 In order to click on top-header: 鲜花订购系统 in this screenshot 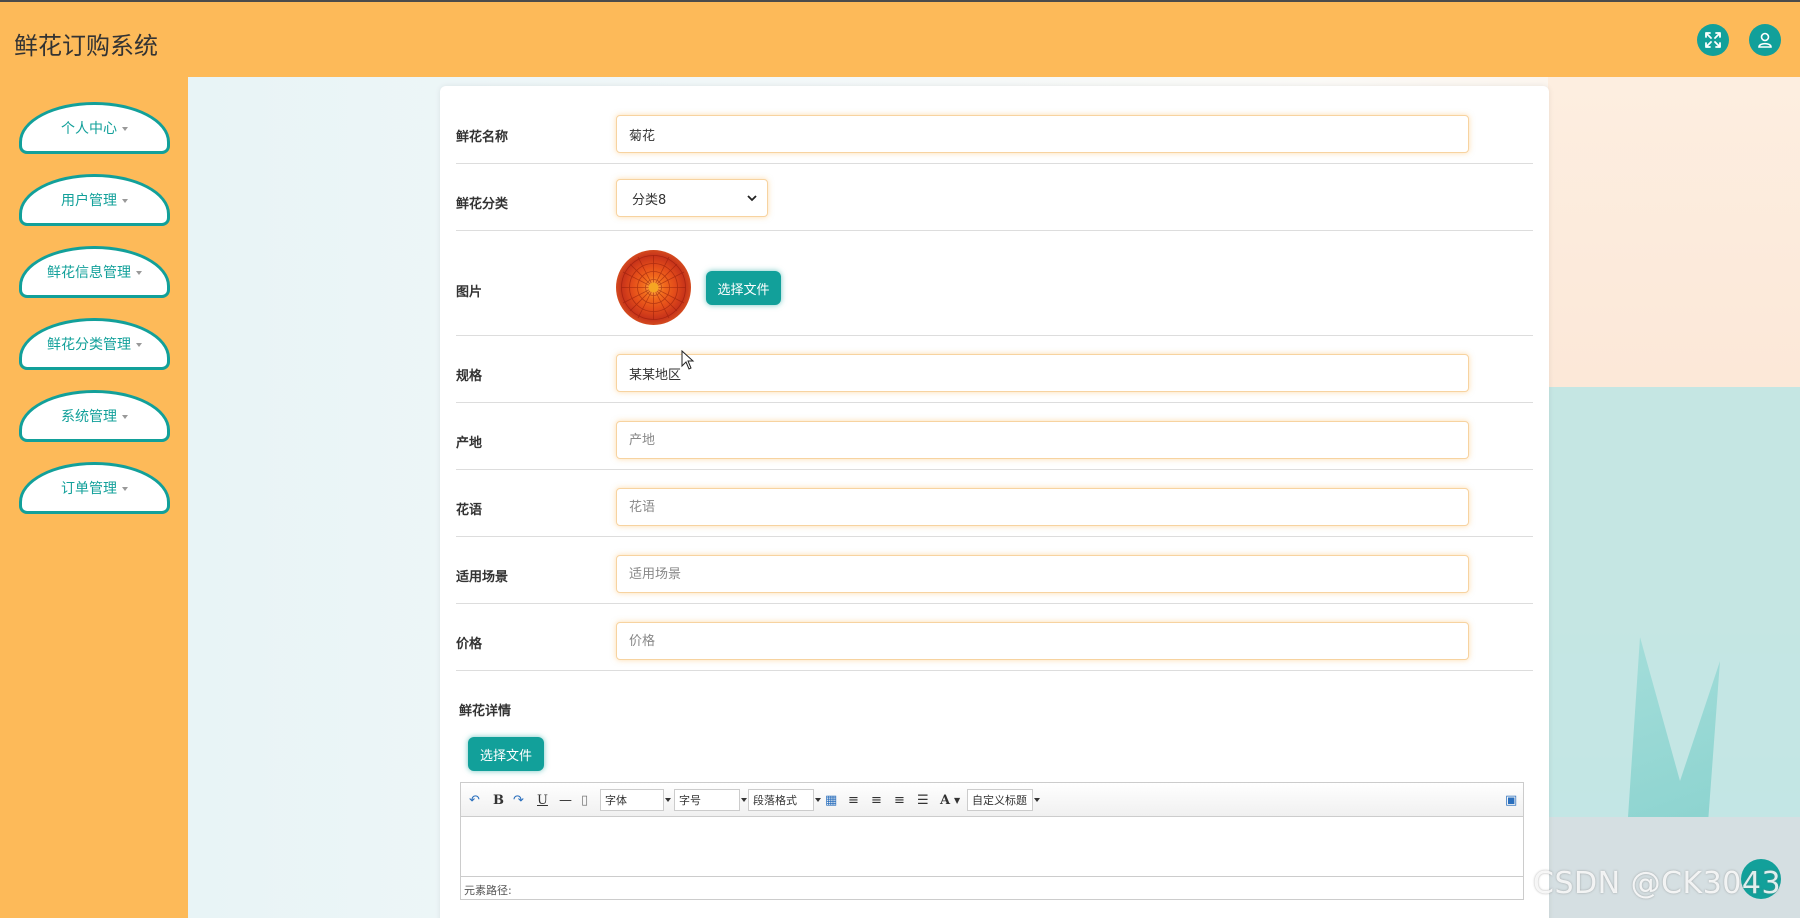, I will do `click(900, 38)`.